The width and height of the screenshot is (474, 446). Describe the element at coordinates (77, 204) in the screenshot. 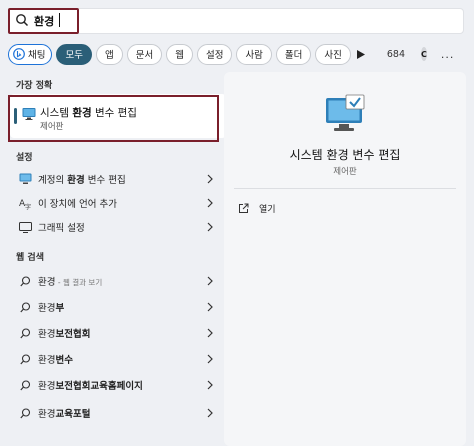

I see `list-item-label: 이 장치에 언어 추가` at that location.